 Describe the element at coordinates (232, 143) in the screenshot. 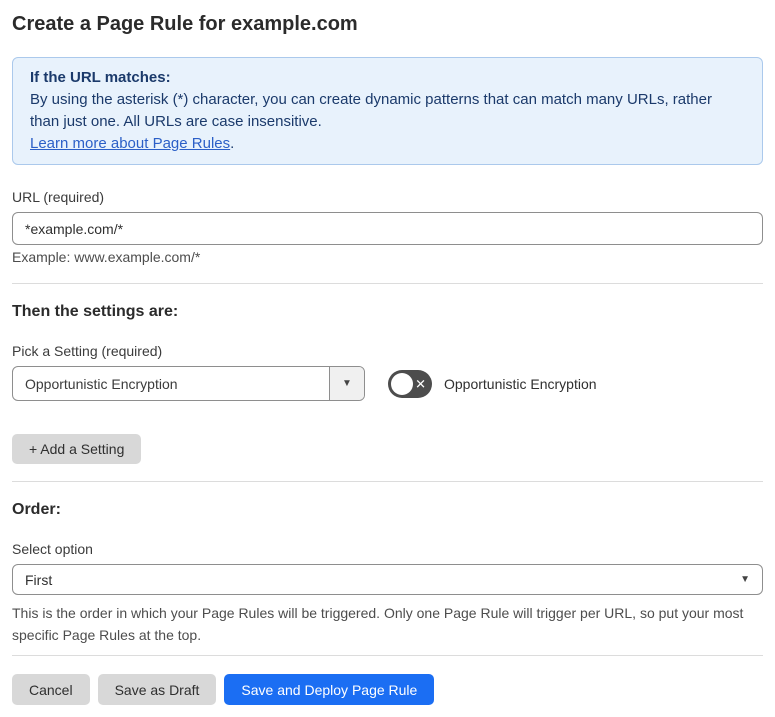

I see `link-suffix: .` at that location.